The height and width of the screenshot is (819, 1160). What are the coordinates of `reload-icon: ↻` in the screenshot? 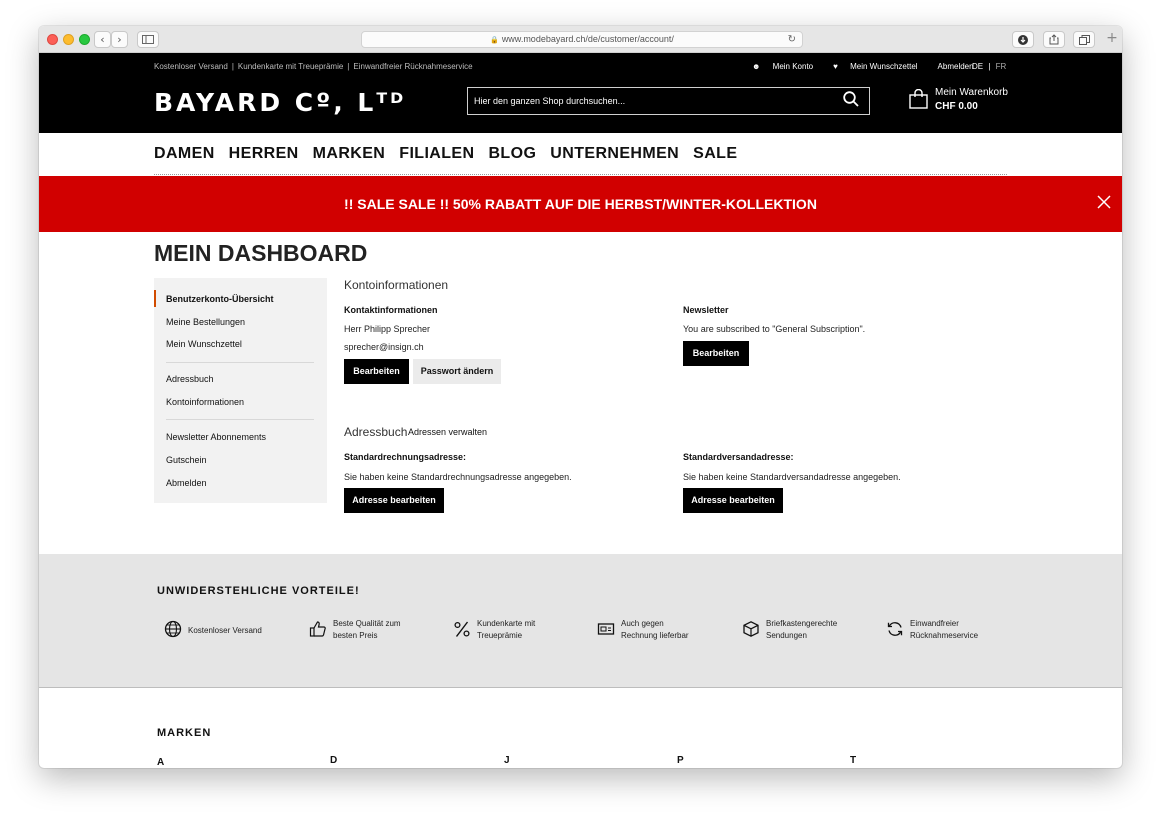 It's located at (792, 39).